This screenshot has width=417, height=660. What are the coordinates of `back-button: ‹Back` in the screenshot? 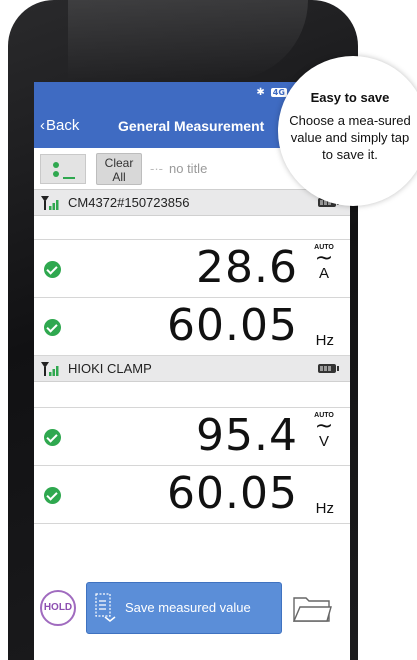 It's located at (59, 125).